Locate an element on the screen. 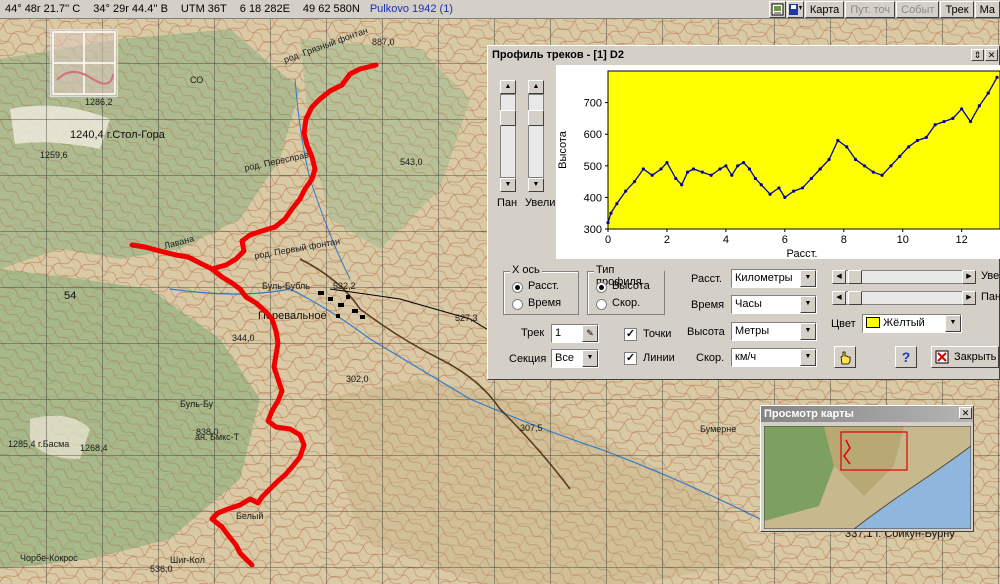 The width and height of the screenshot is (1000, 584). color-value: Жёлтый is located at coordinates (904, 323).